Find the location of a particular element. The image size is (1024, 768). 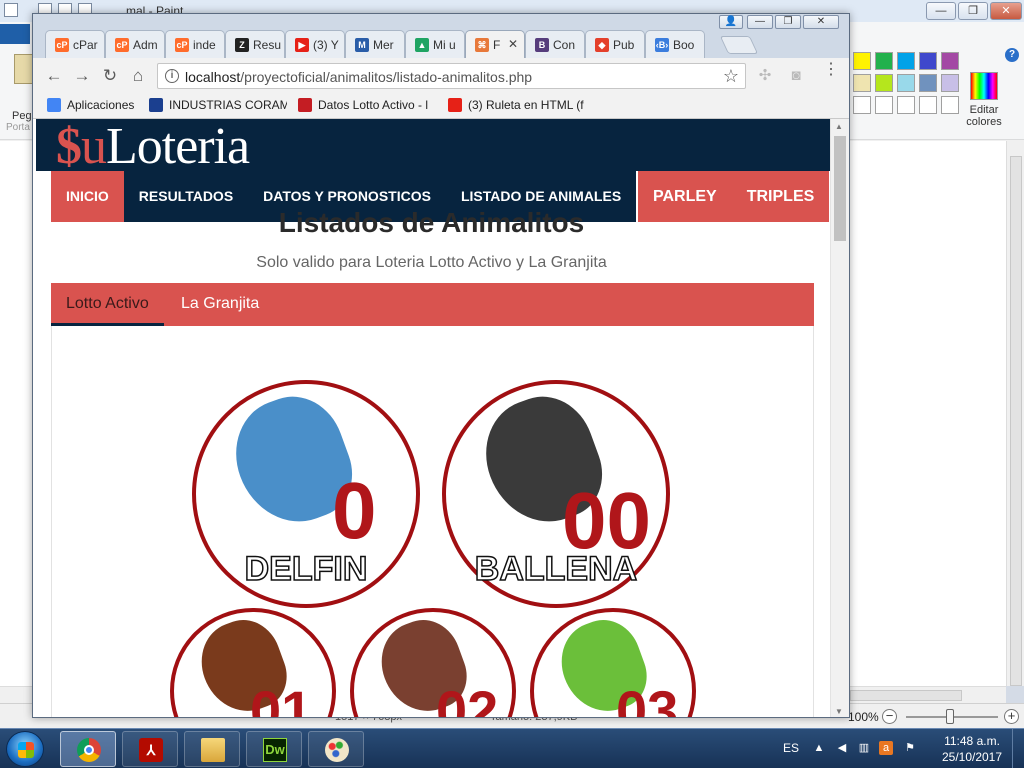

animal-card: 02TORO is located at coordinates (433, 662).